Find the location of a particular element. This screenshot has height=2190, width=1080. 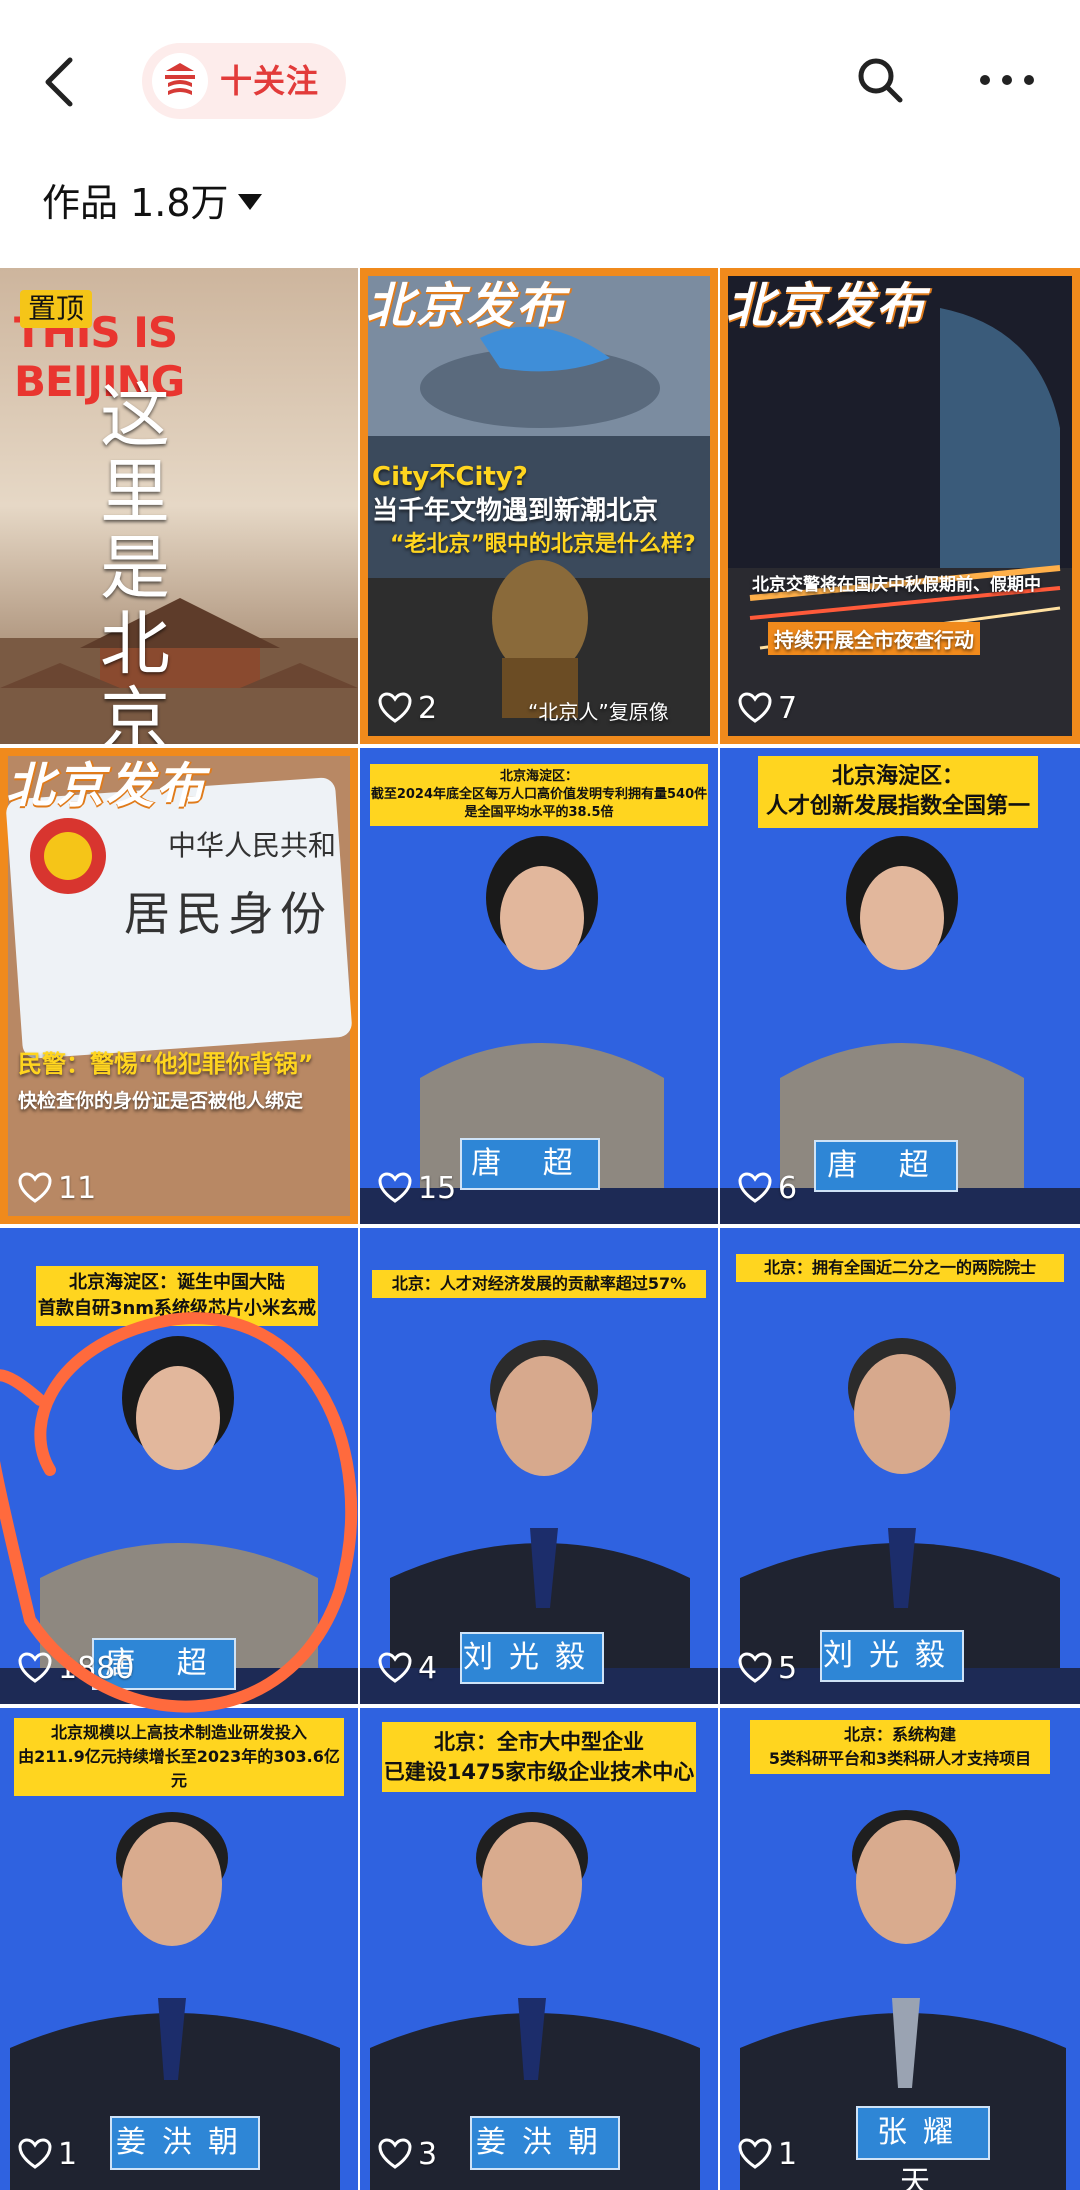

search-icon is located at coordinates (880, 80).